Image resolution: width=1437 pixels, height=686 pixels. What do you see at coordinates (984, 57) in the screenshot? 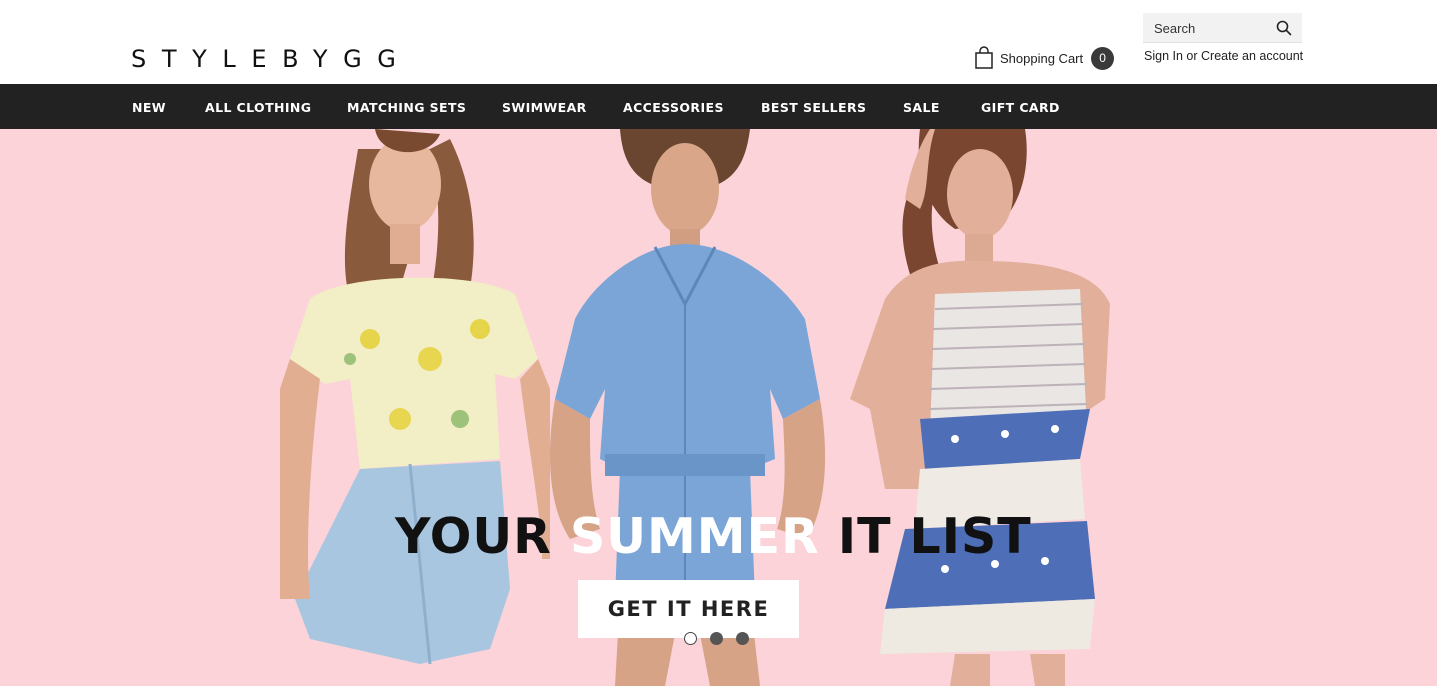
I see `shopping-bag-icon` at bounding box center [984, 57].